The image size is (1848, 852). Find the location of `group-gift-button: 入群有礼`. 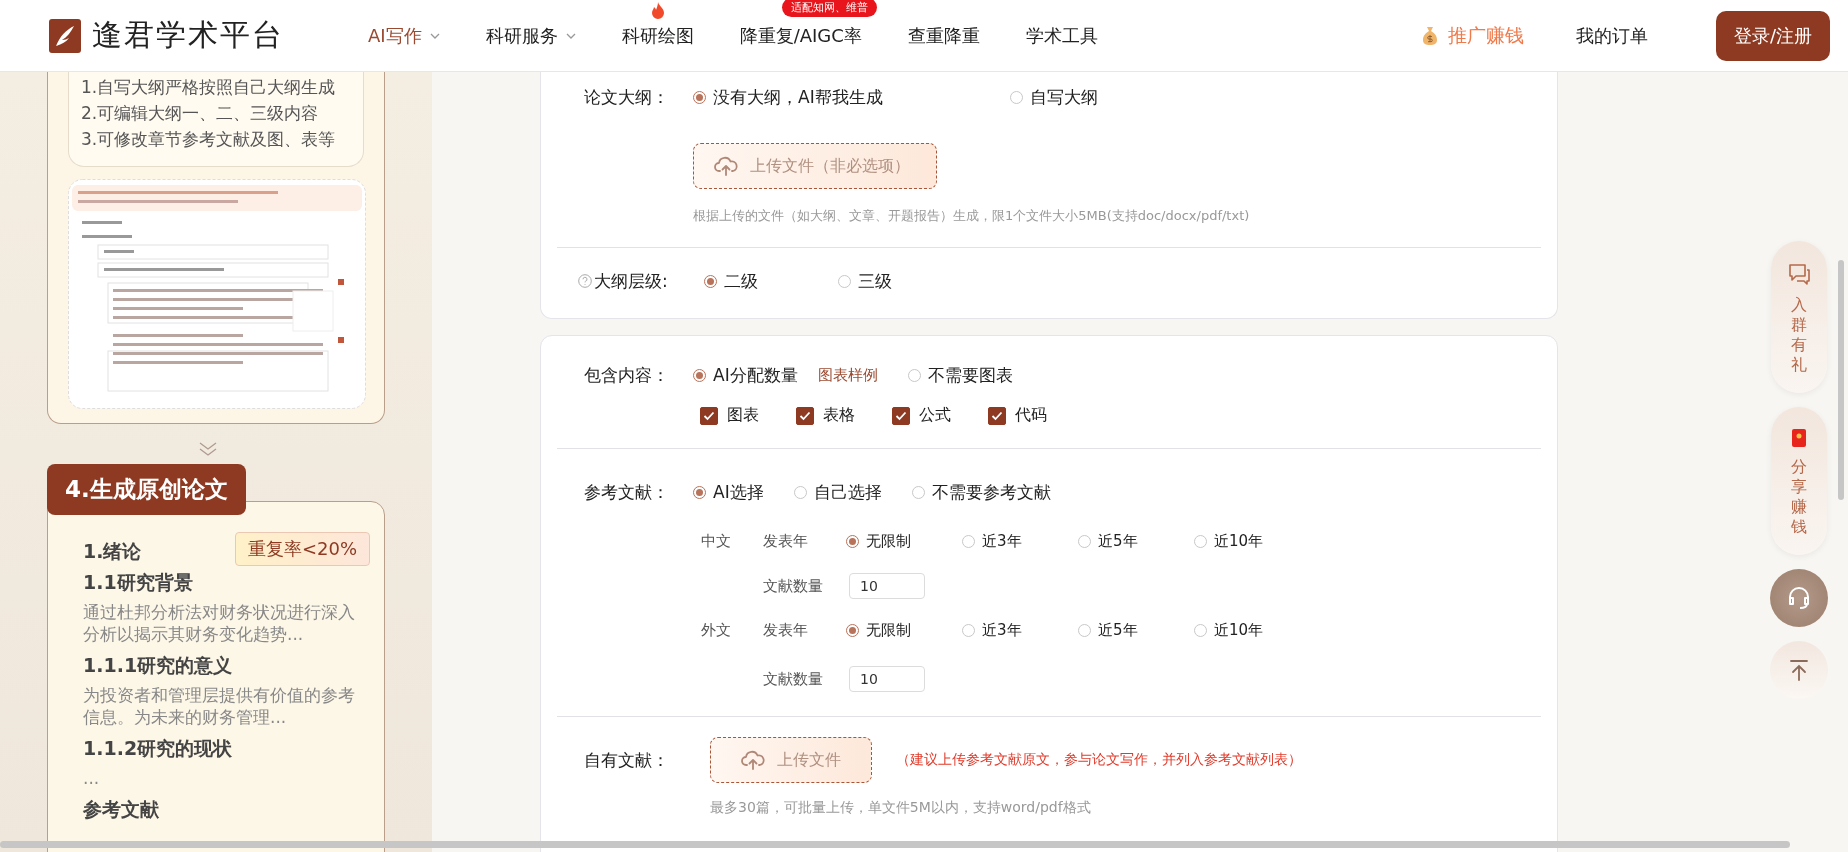

group-gift-button: 入群有礼 is located at coordinates (1799, 317).